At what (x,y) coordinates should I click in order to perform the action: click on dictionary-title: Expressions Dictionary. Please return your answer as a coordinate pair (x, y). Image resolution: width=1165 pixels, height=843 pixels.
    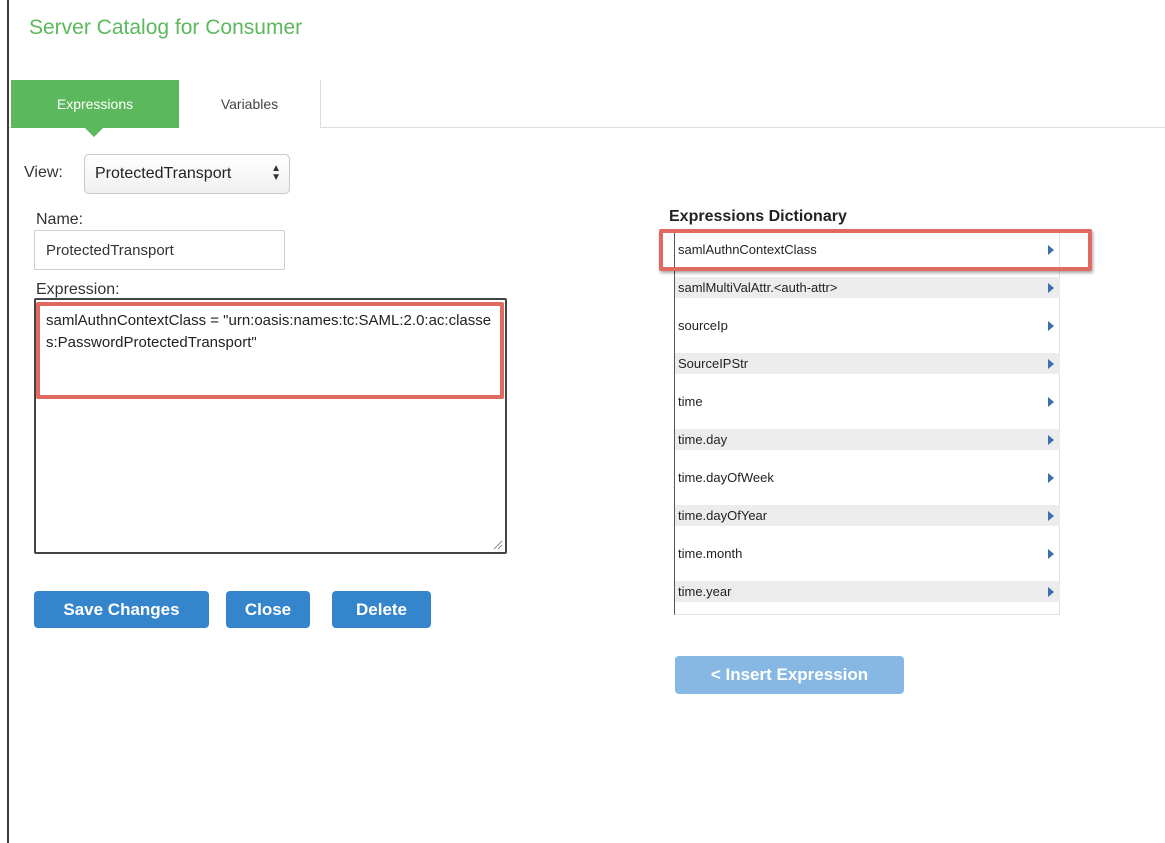
    Looking at the image, I should click on (758, 216).